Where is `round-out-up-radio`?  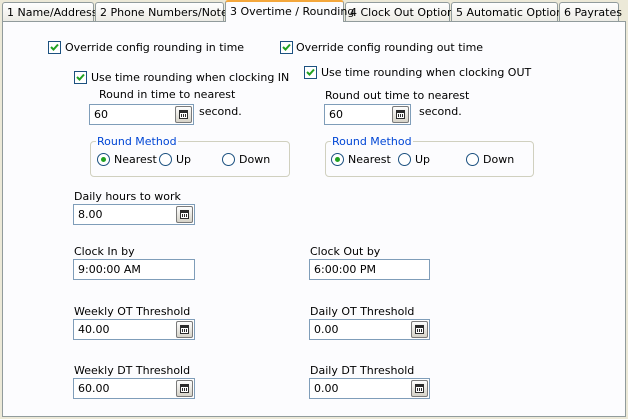 round-out-up-radio is located at coordinates (404, 159).